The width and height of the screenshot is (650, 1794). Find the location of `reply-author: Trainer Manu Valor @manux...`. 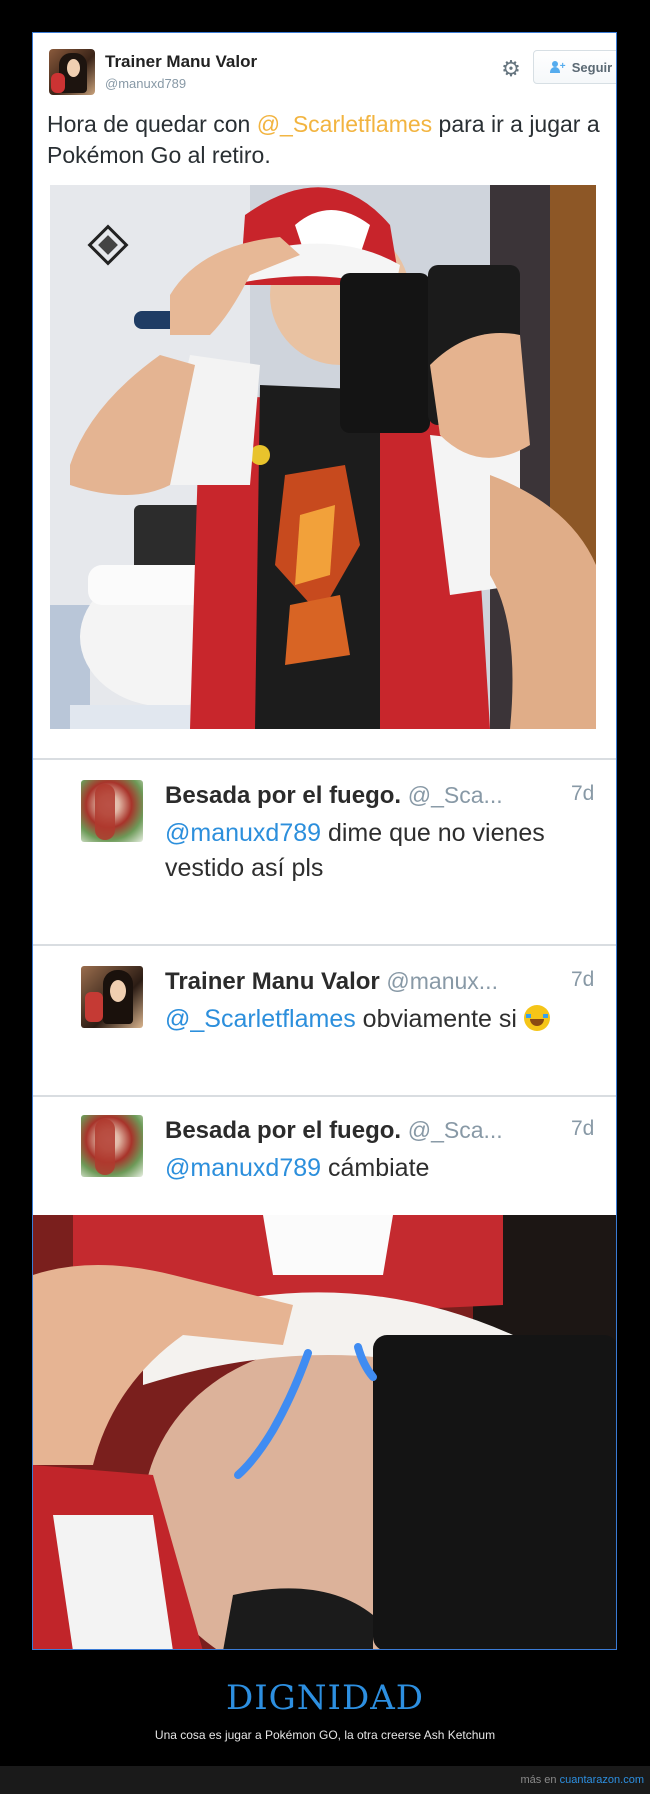

reply-author: Trainer Manu Valor @manux... is located at coordinates (331, 982).